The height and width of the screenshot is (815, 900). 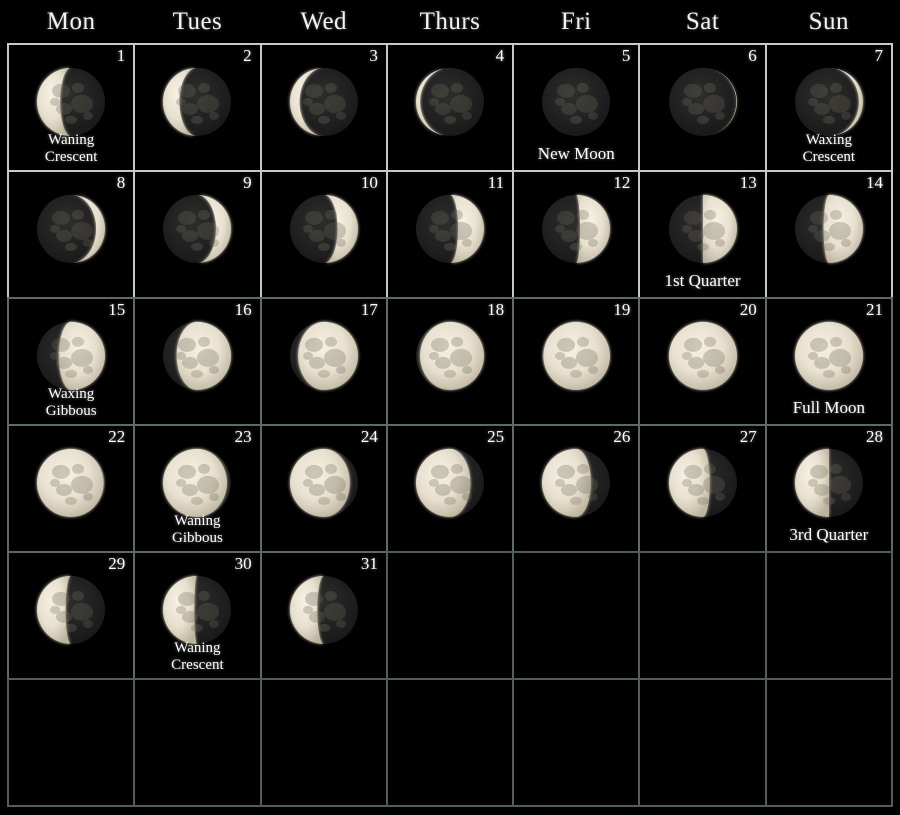 What do you see at coordinates (243, 436) in the screenshot?
I see `day-number: 23` at bounding box center [243, 436].